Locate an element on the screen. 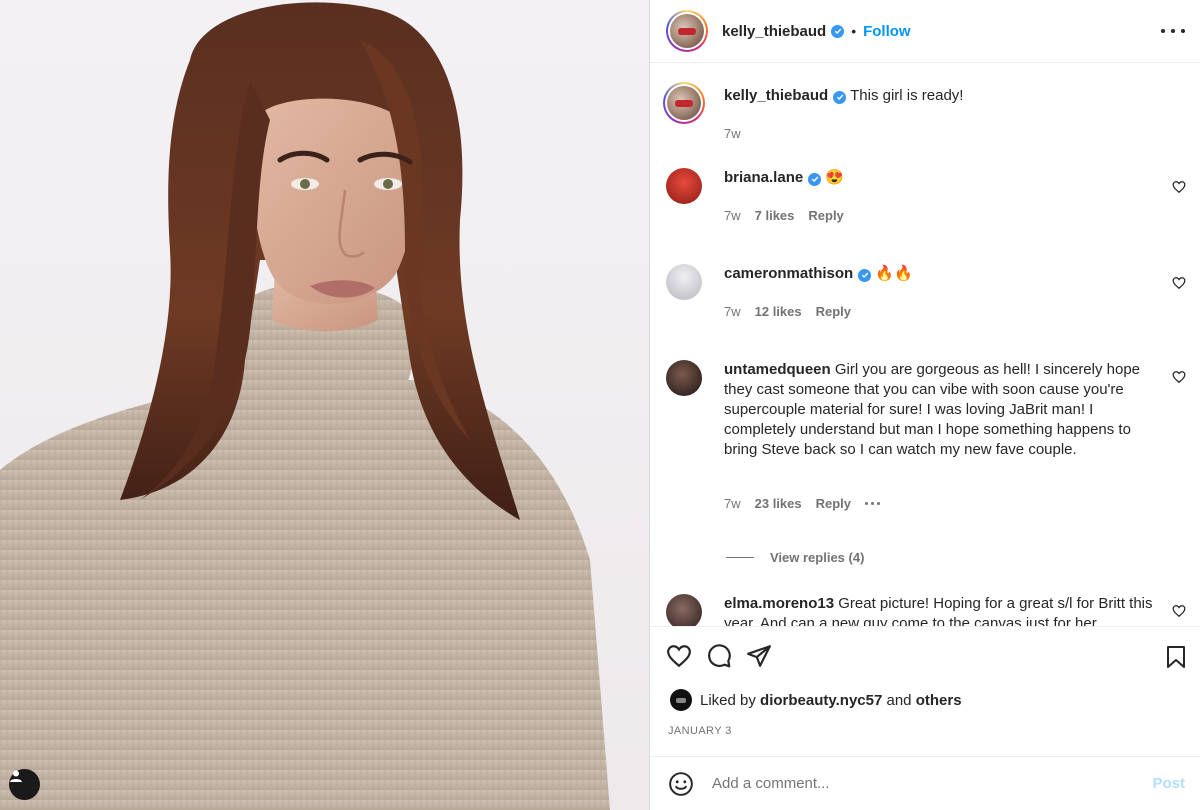 The height and width of the screenshot is (810, 1200). emoji-icon is located at coordinates (681, 784).